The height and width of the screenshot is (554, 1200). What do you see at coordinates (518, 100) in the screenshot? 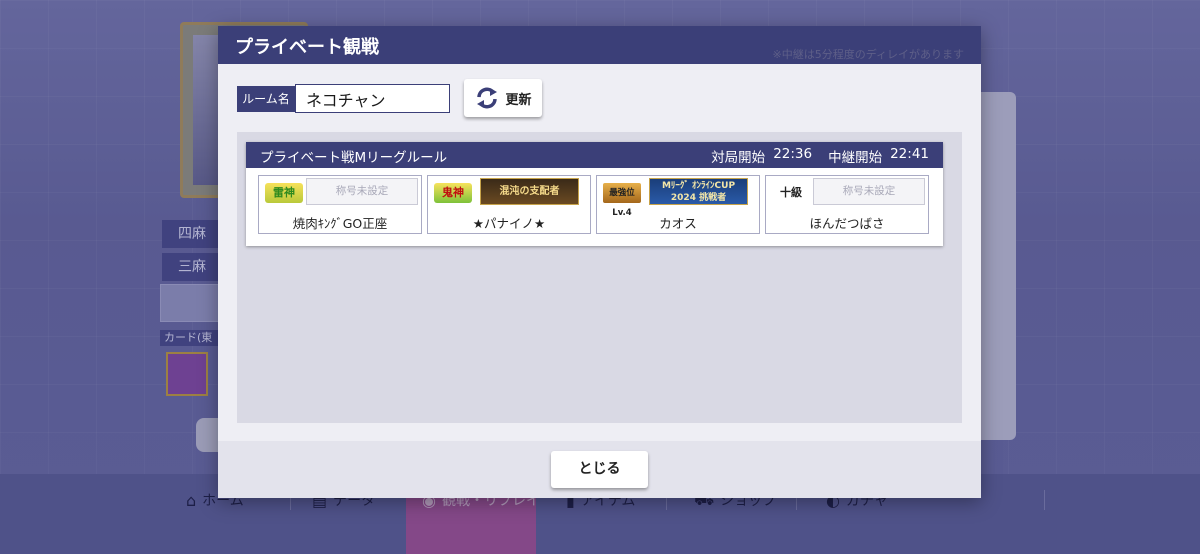
I see `refresh-label: 更新` at bounding box center [518, 100].